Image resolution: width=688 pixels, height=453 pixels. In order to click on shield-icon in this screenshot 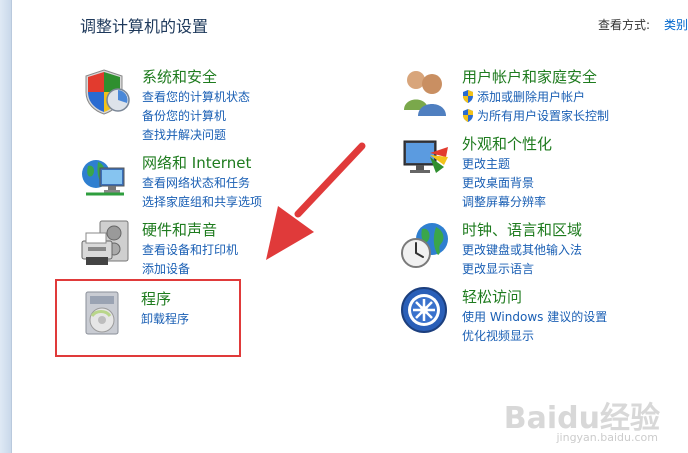, I will do `click(107, 92)`.